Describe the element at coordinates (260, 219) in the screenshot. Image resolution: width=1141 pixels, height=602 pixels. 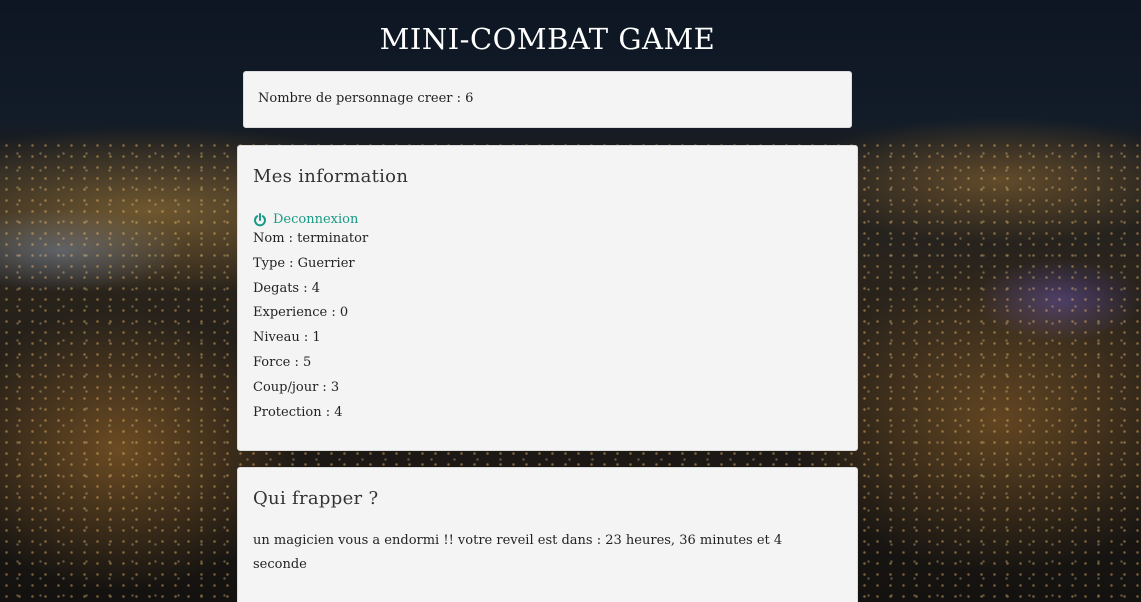
I see `power-icon` at that location.